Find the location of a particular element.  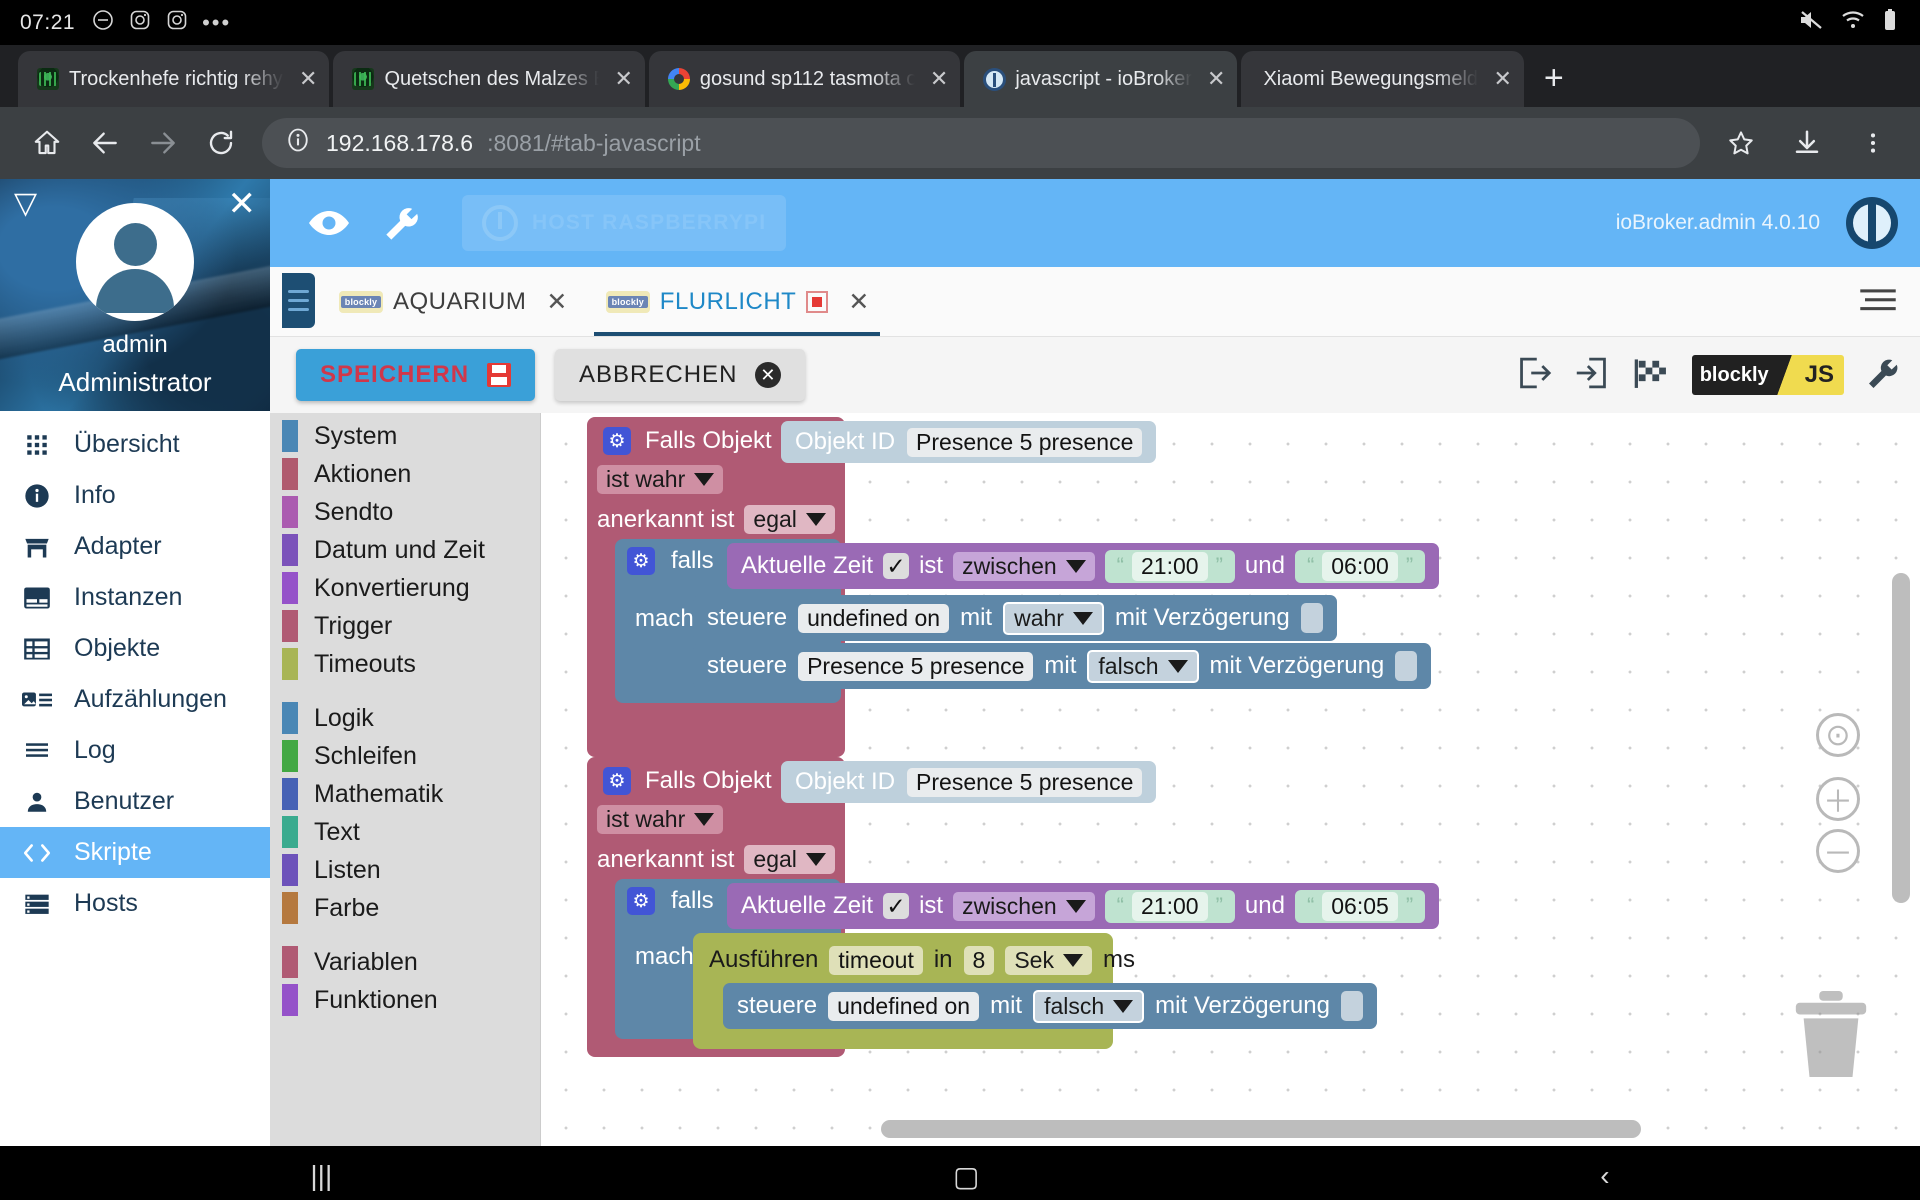

block-2-ack-row: anerkannt ist egal is located at coordinates (716, 859).